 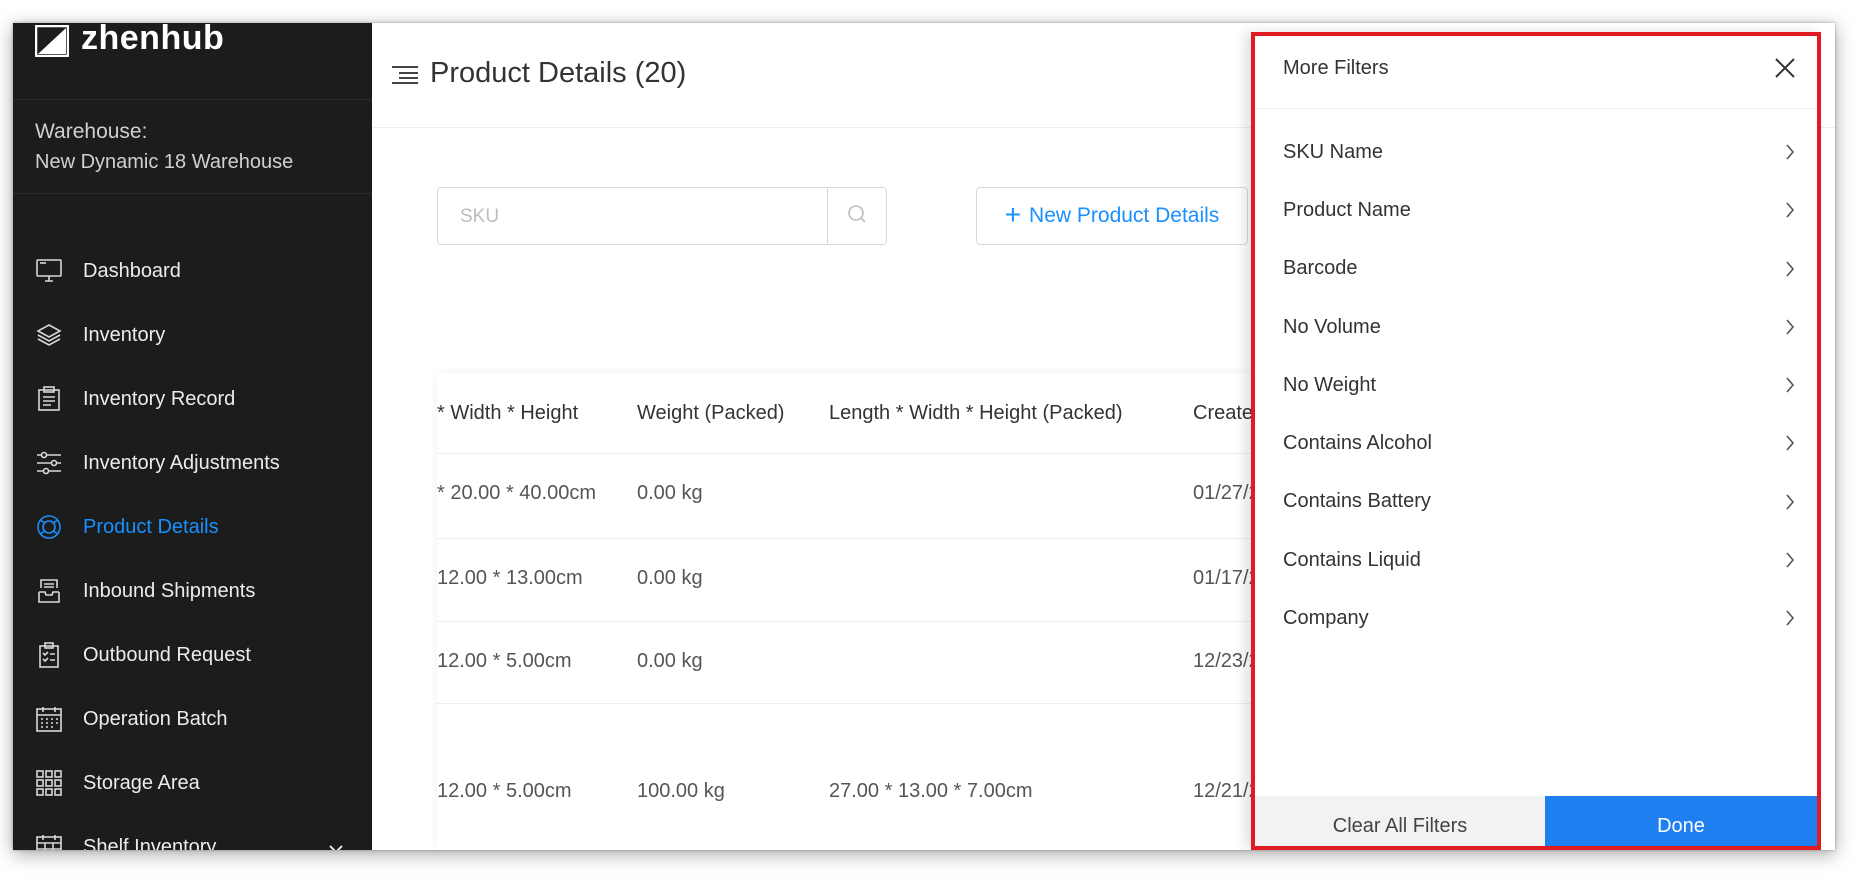 I want to click on filter-label: Contains Alcohol, so click(x=1357, y=443).